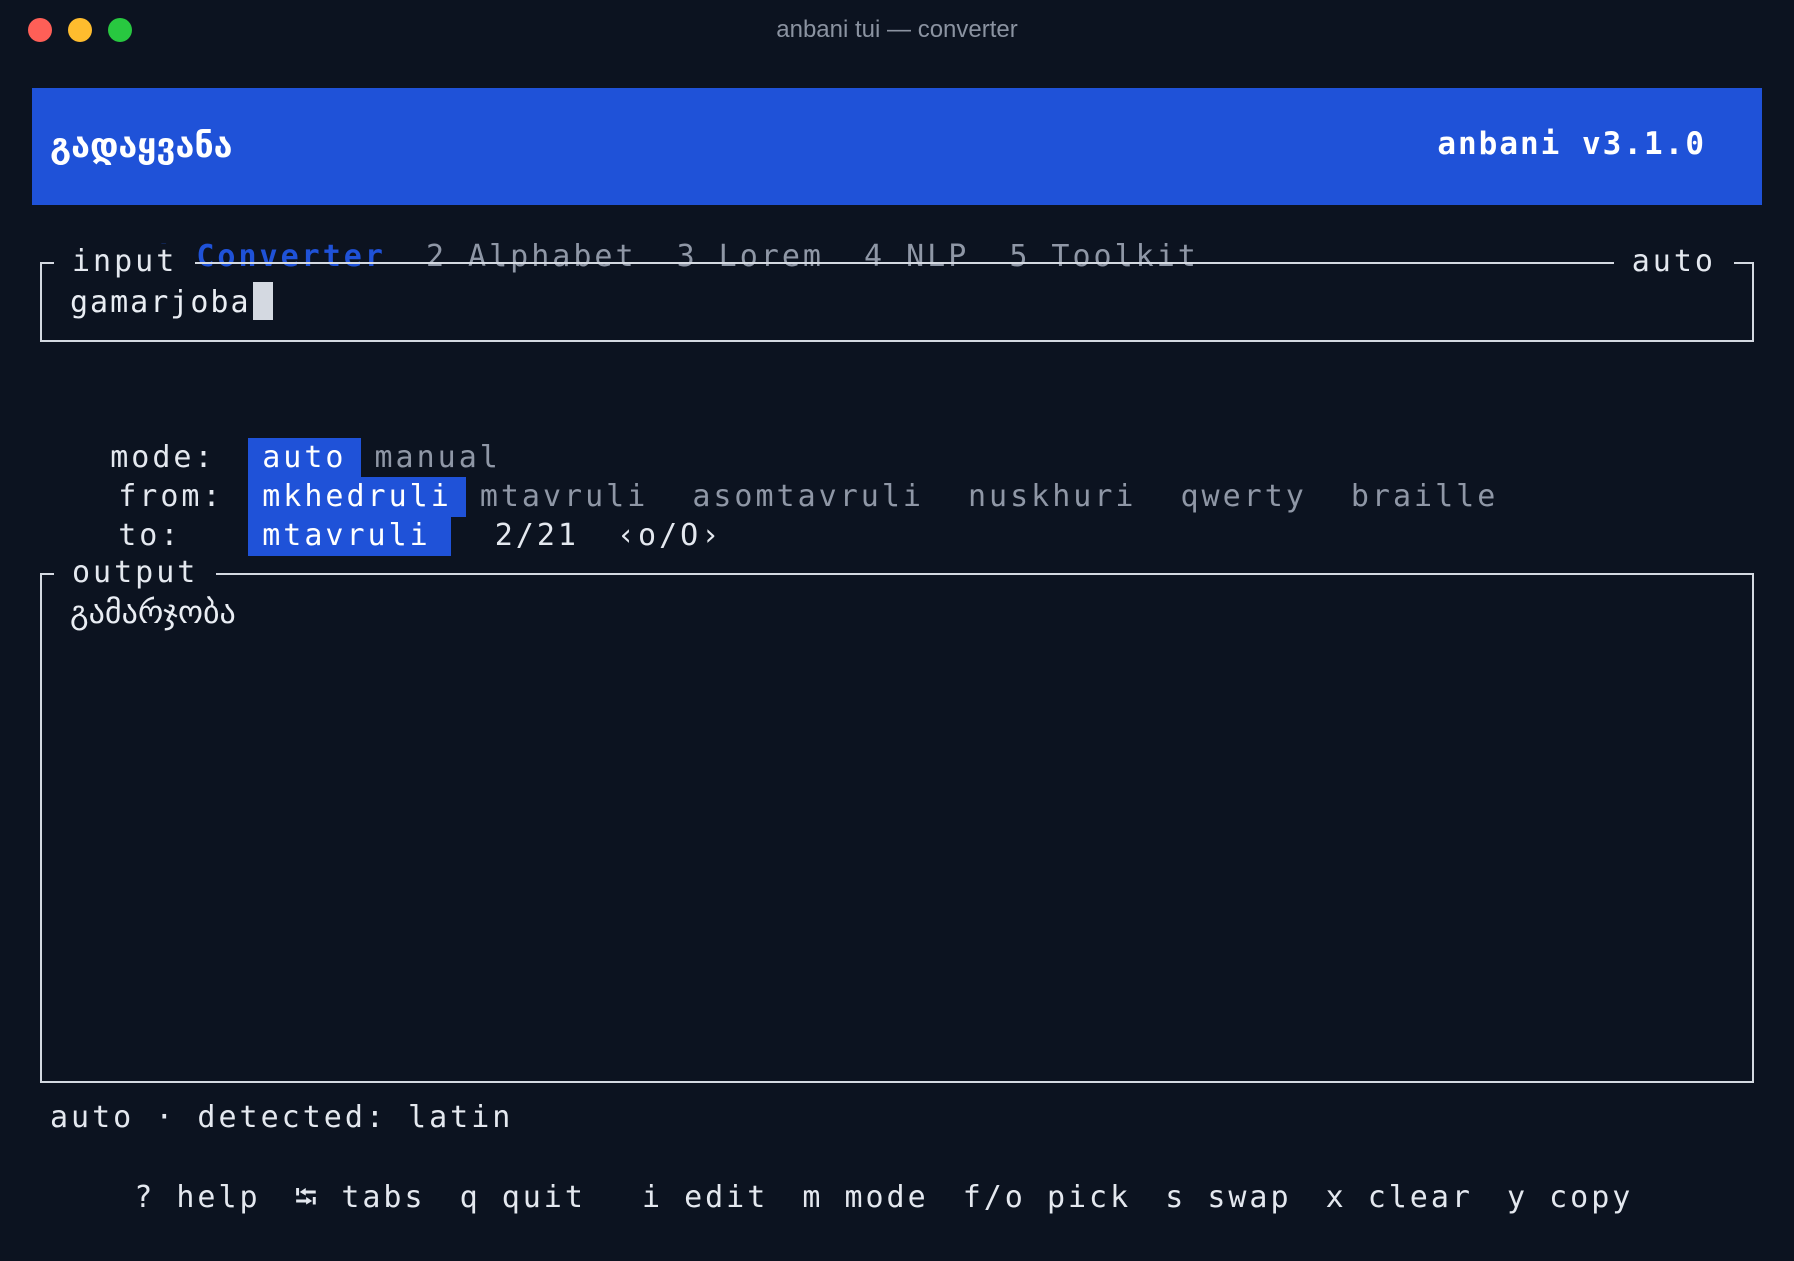 The height and width of the screenshot is (1261, 1794). I want to click on window-title: anbani tui — converter, so click(897, 29).